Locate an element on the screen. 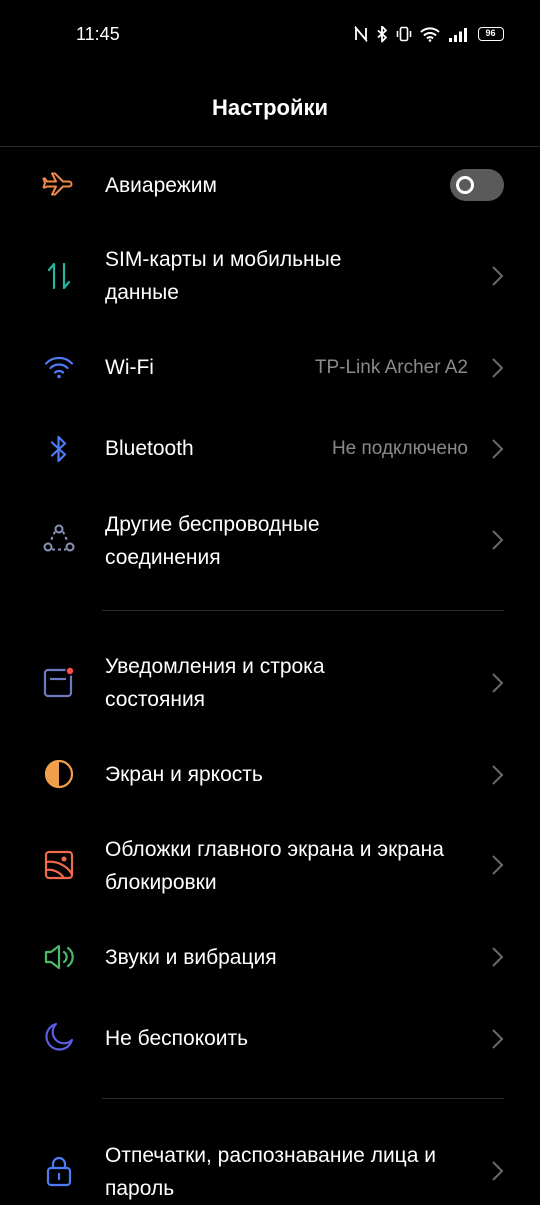 The height and width of the screenshot is (1205, 540). status-icons: 96 is located at coordinates (429, 34).